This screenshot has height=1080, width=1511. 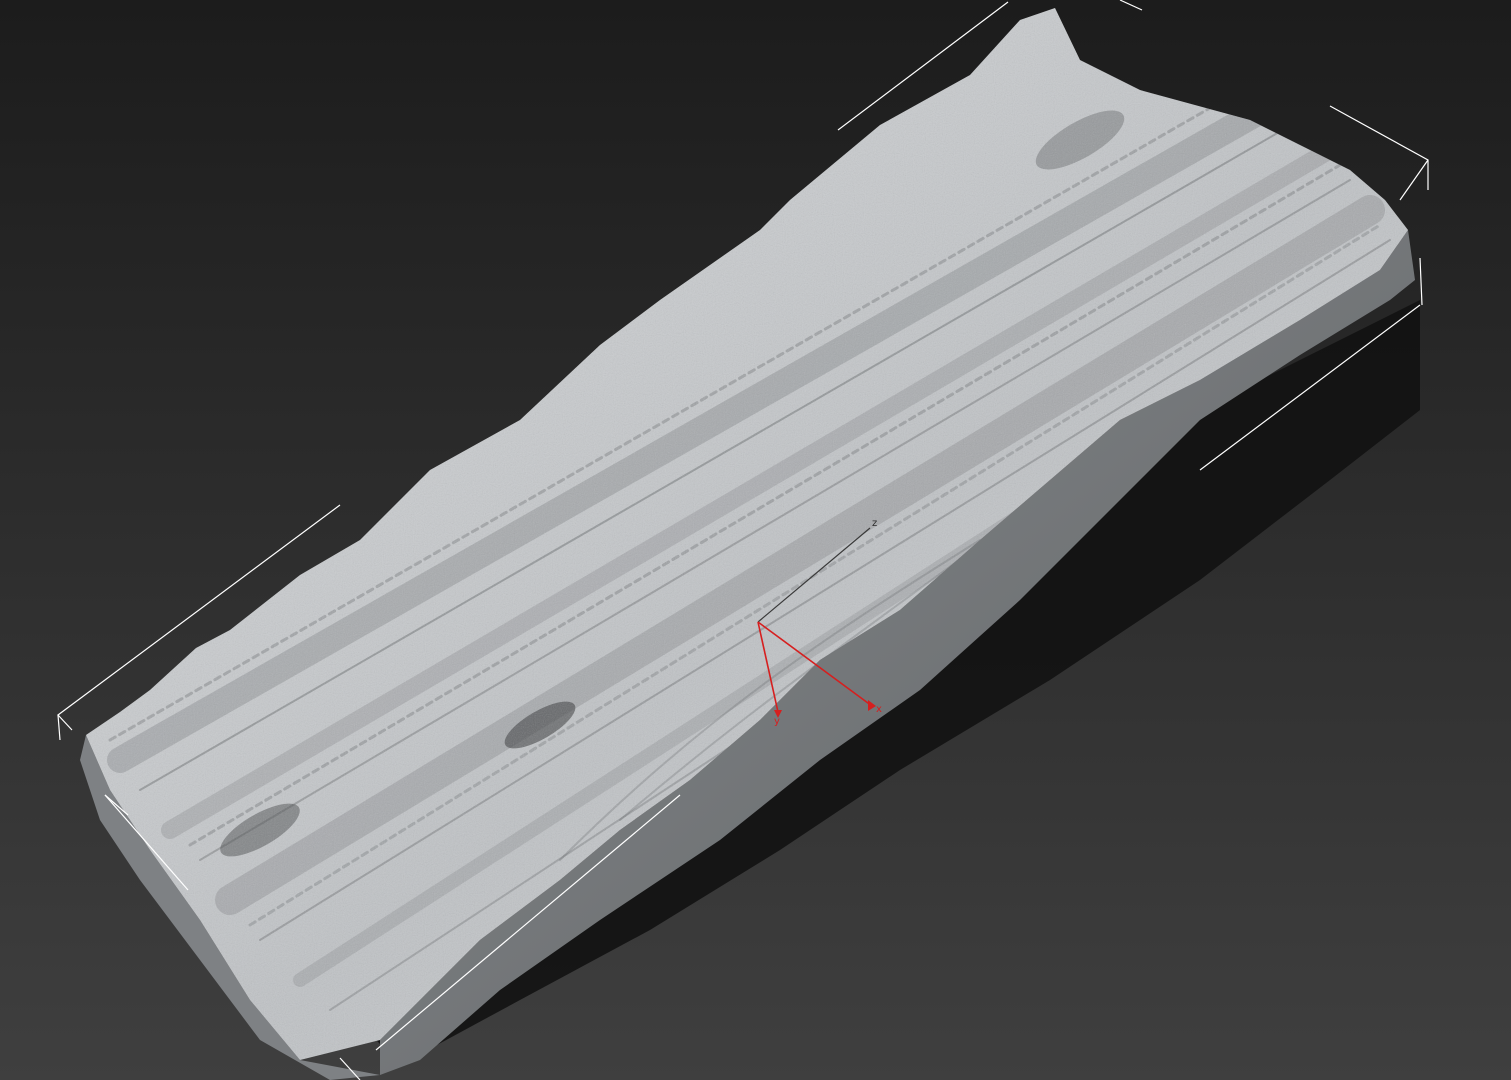 What do you see at coordinates (874, 523) in the screenshot?
I see `gizmo-z-label: z` at bounding box center [874, 523].